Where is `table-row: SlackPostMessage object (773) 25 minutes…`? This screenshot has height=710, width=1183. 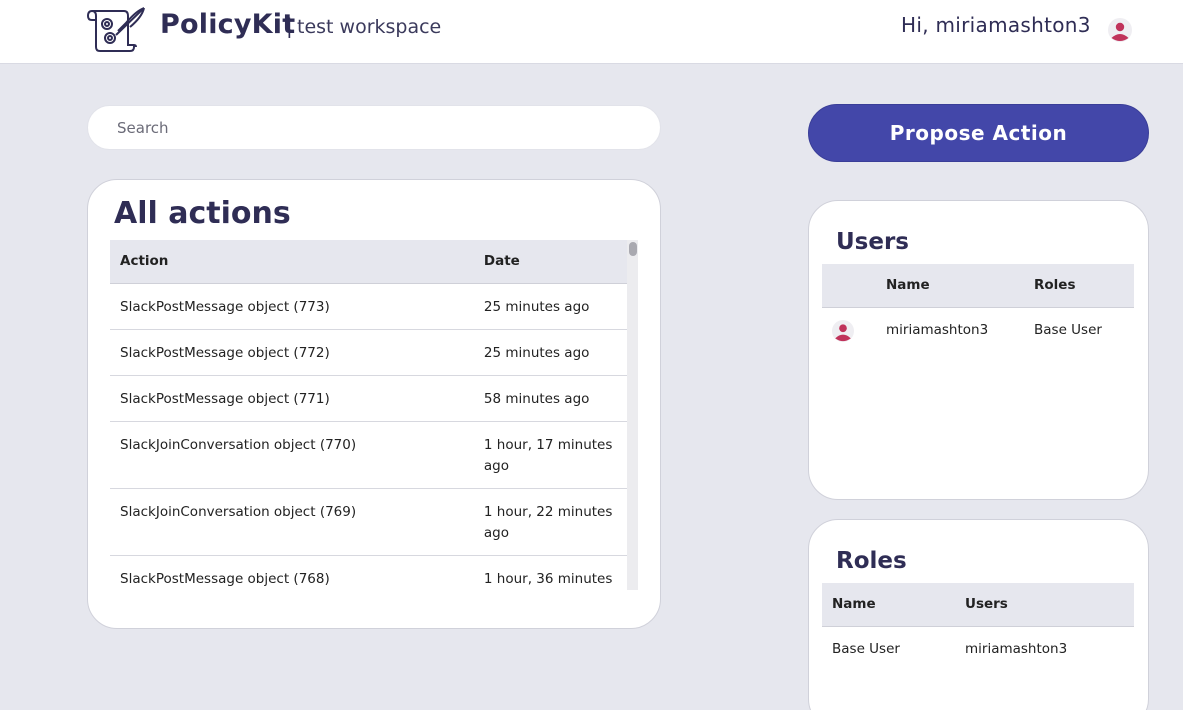
table-row: SlackPostMessage object (773) 25 minutes… is located at coordinates (374, 306).